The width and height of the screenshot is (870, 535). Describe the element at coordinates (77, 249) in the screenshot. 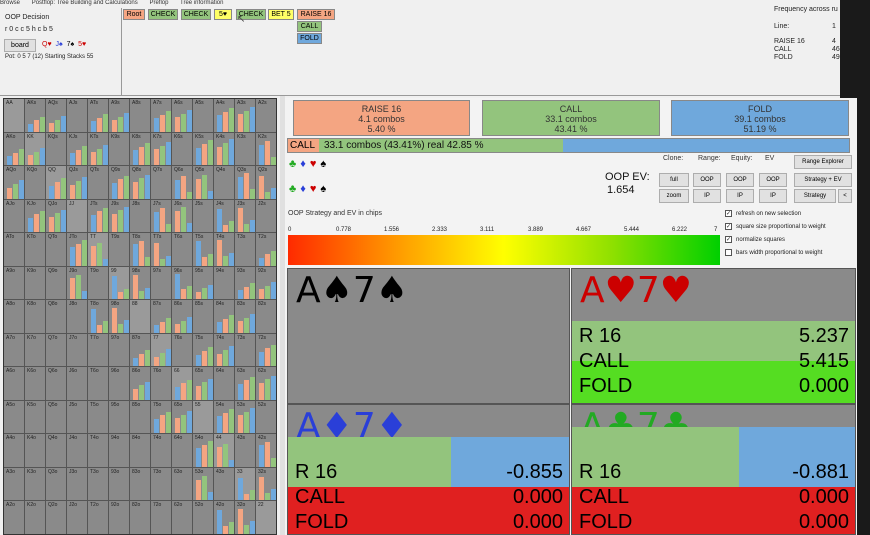

I see `hand-cell: JTo` at that location.